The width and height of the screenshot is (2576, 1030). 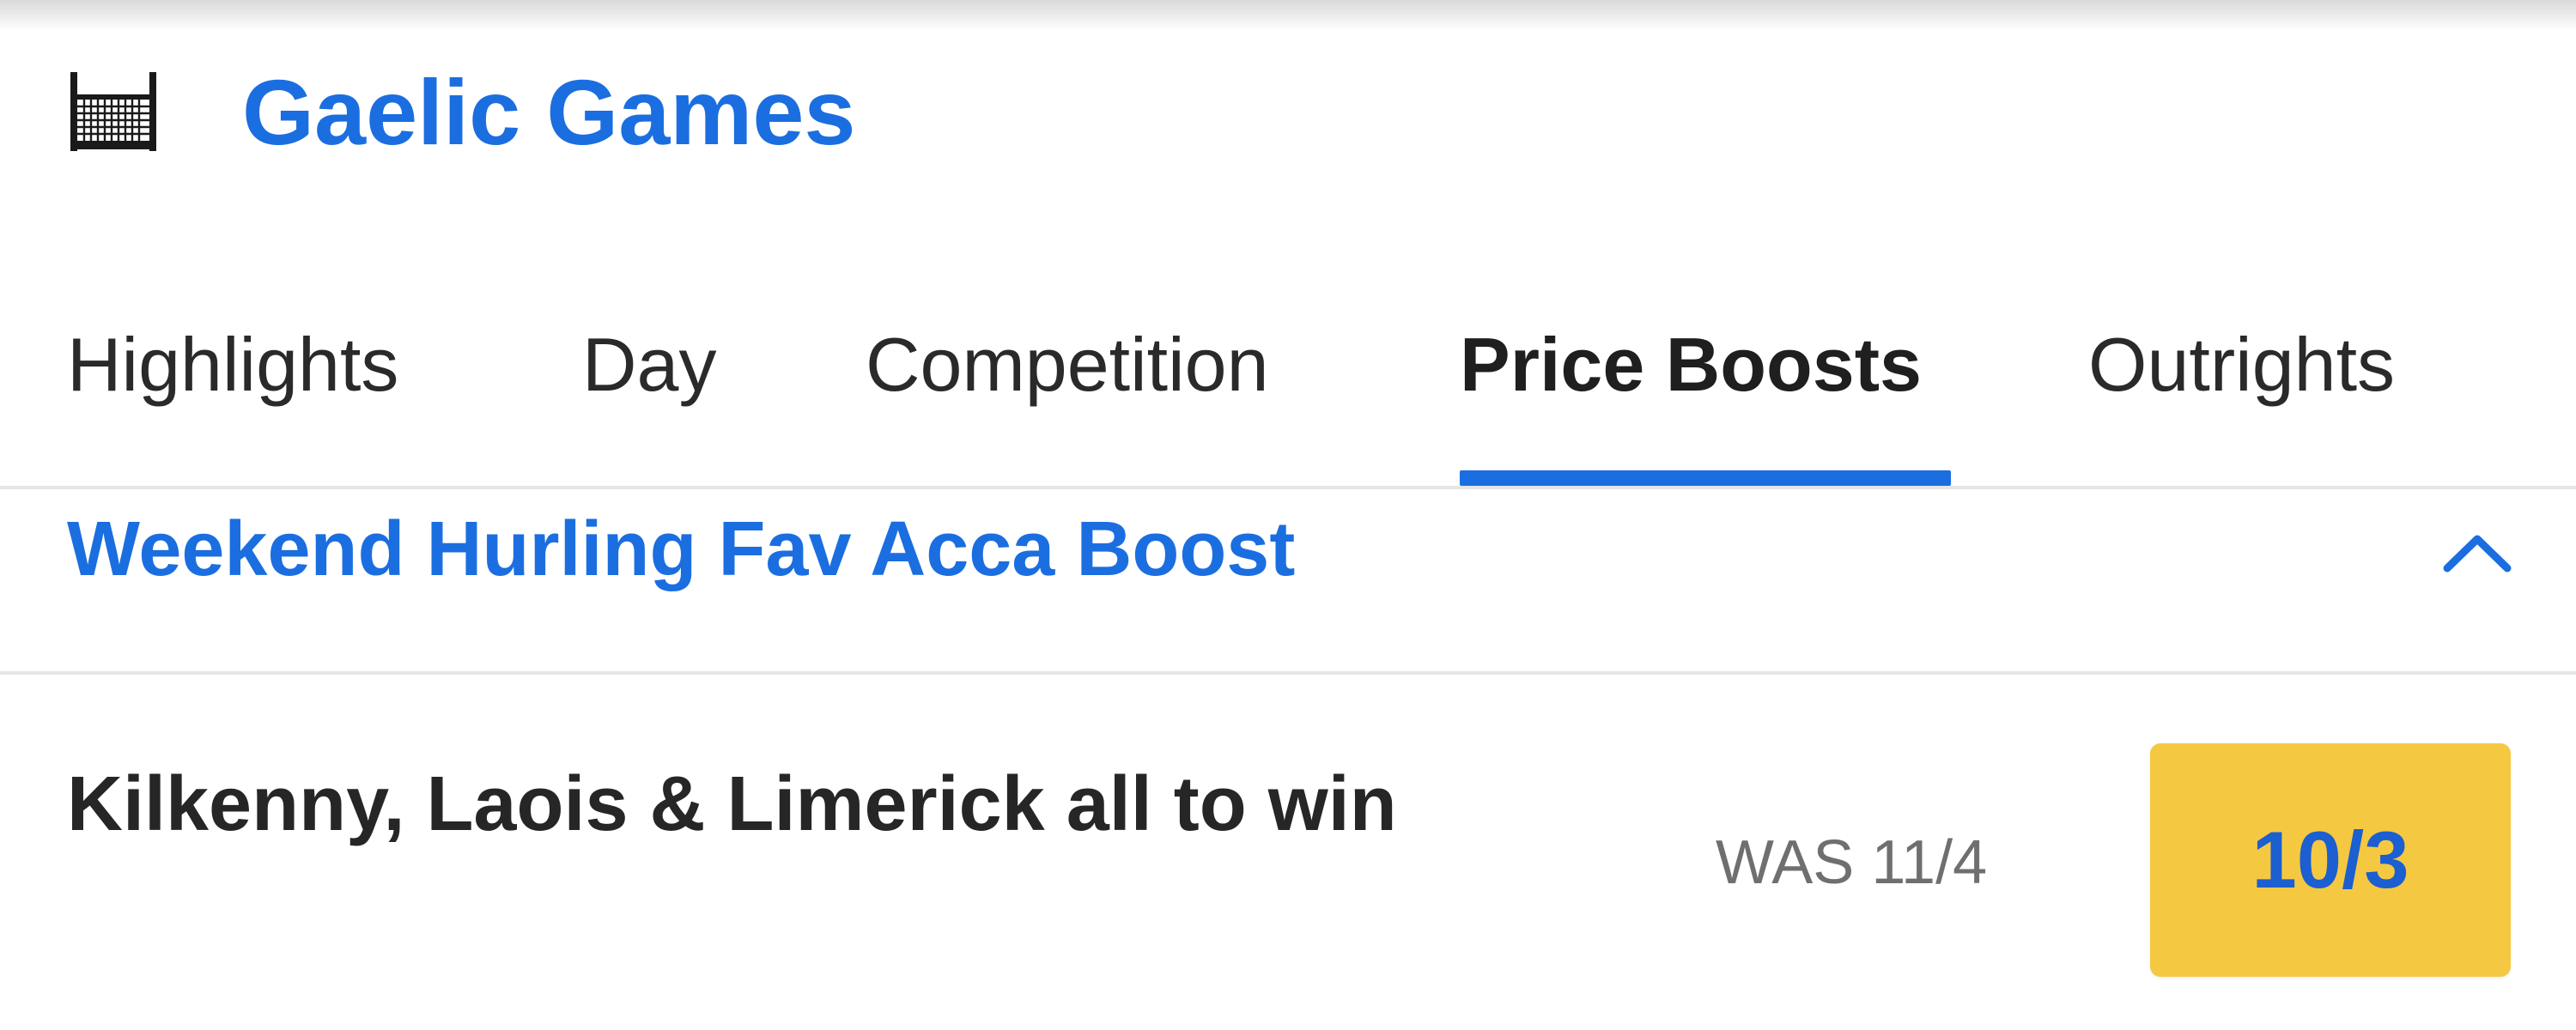 What do you see at coordinates (732, 804) in the screenshot?
I see `selection-name: Kilkenny, Laois & Limerick all to win` at bounding box center [732, 804].